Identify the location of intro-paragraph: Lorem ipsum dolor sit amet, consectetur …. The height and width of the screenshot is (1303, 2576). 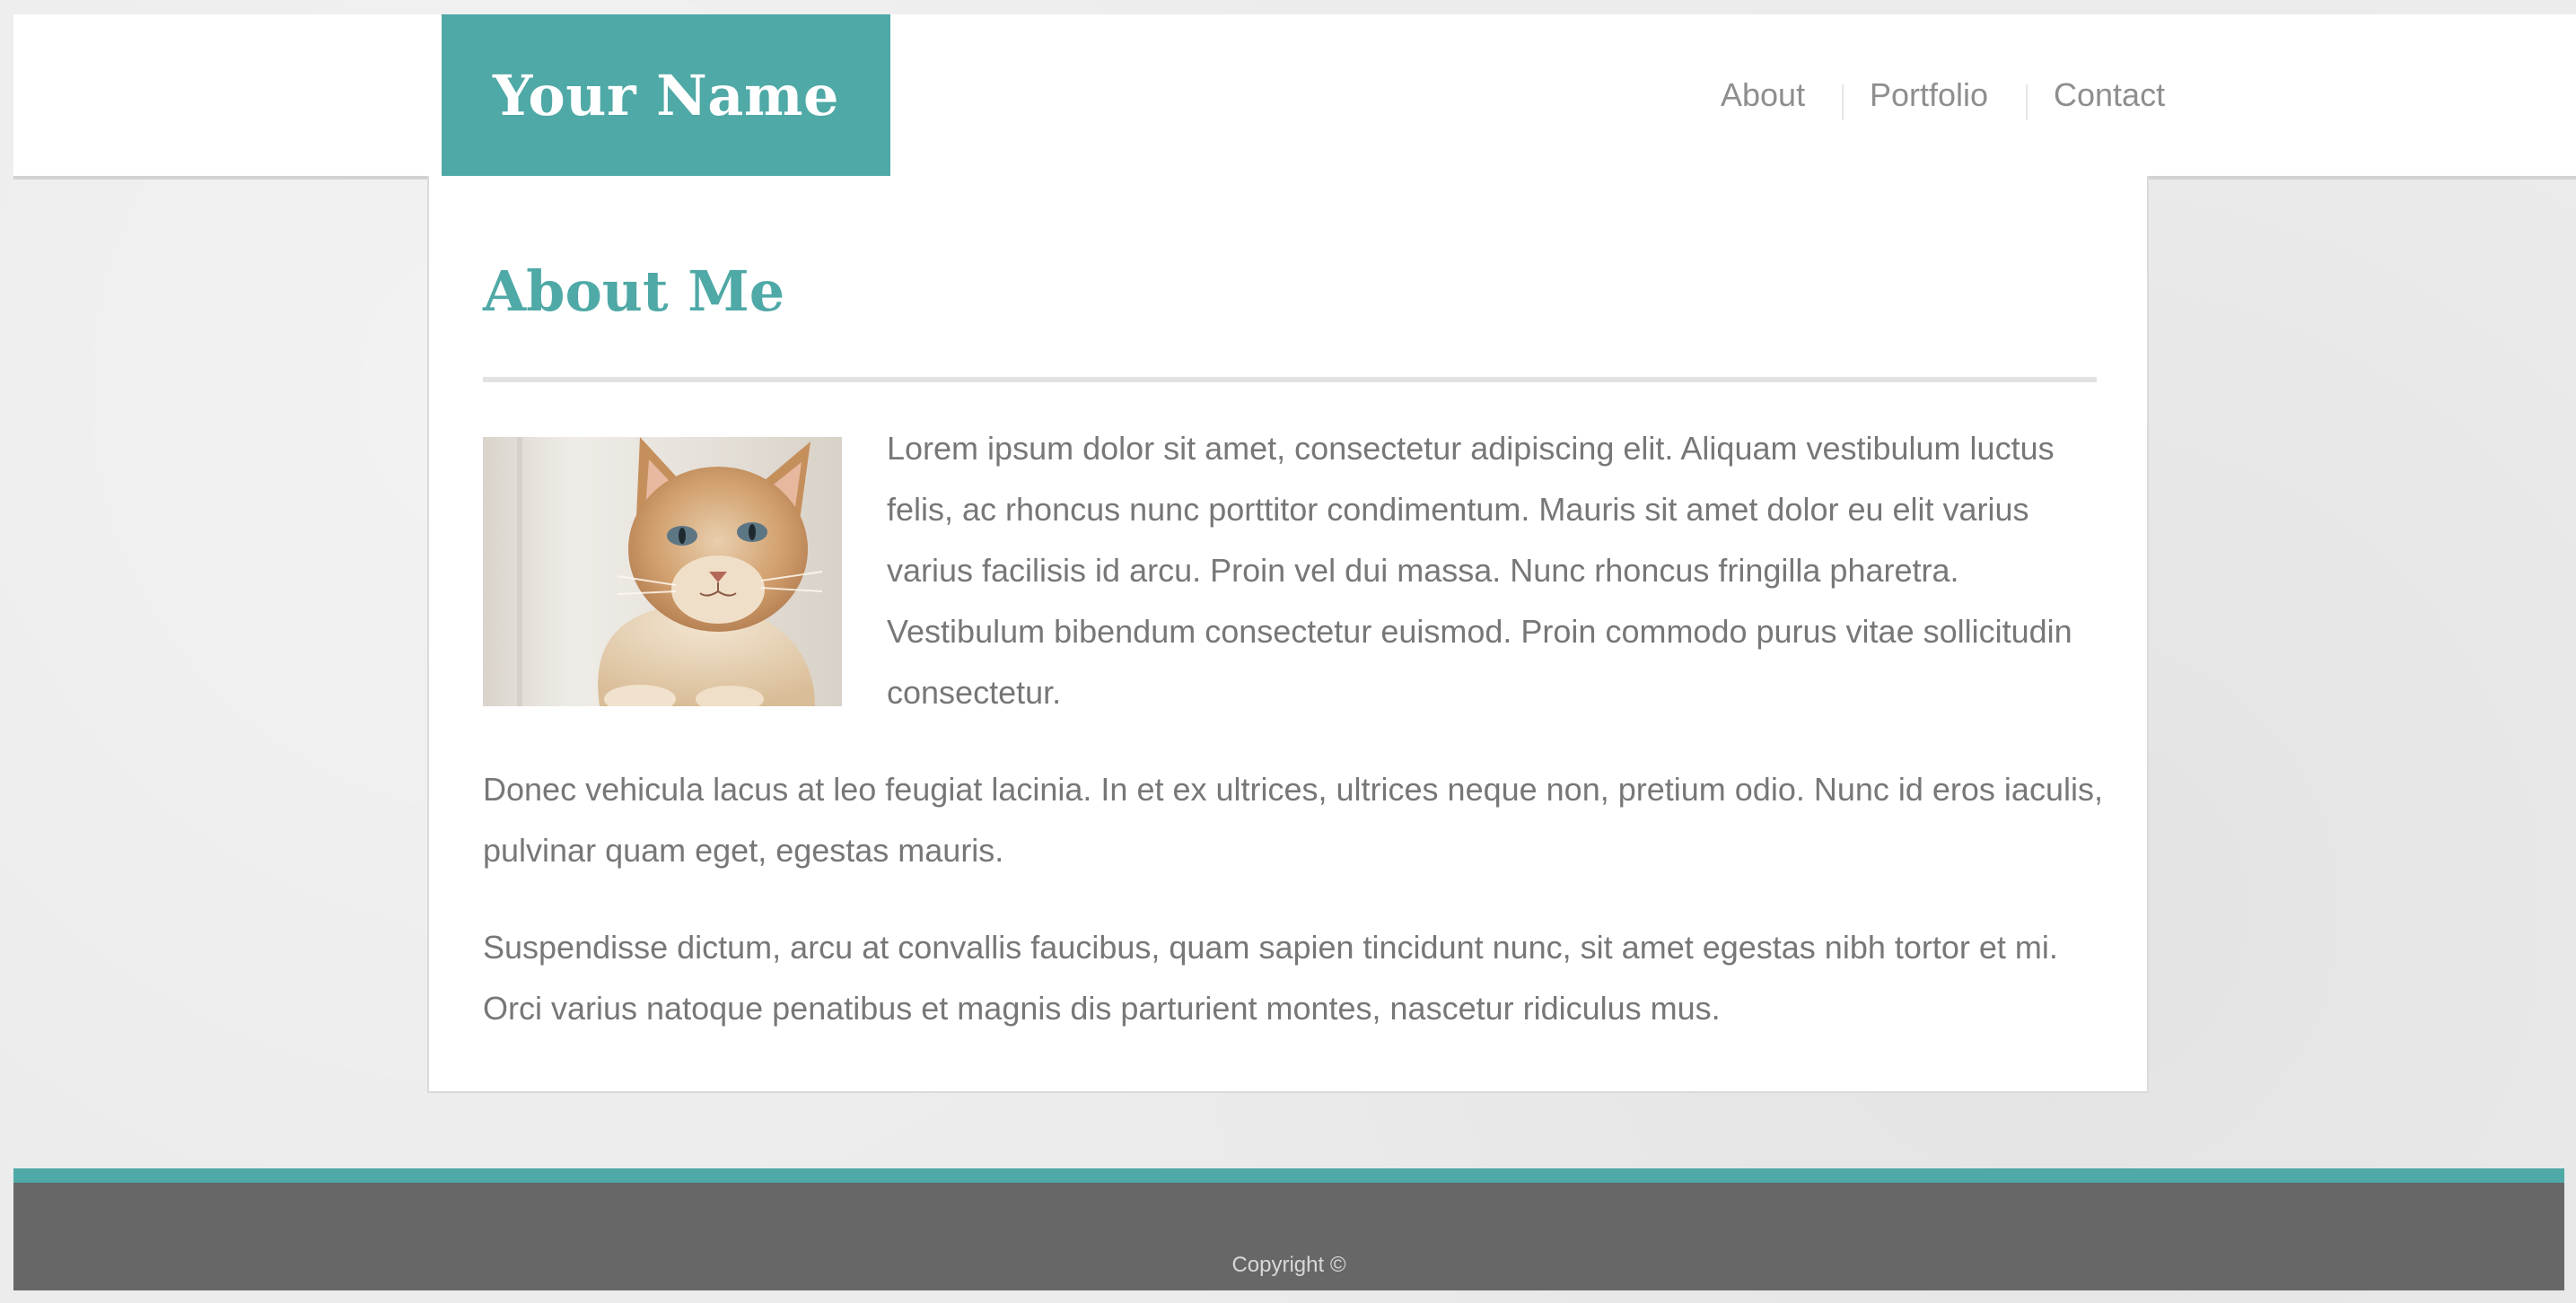
(1479, 571).